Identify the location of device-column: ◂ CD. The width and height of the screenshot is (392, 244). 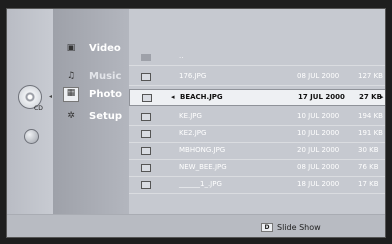
(30, 111).